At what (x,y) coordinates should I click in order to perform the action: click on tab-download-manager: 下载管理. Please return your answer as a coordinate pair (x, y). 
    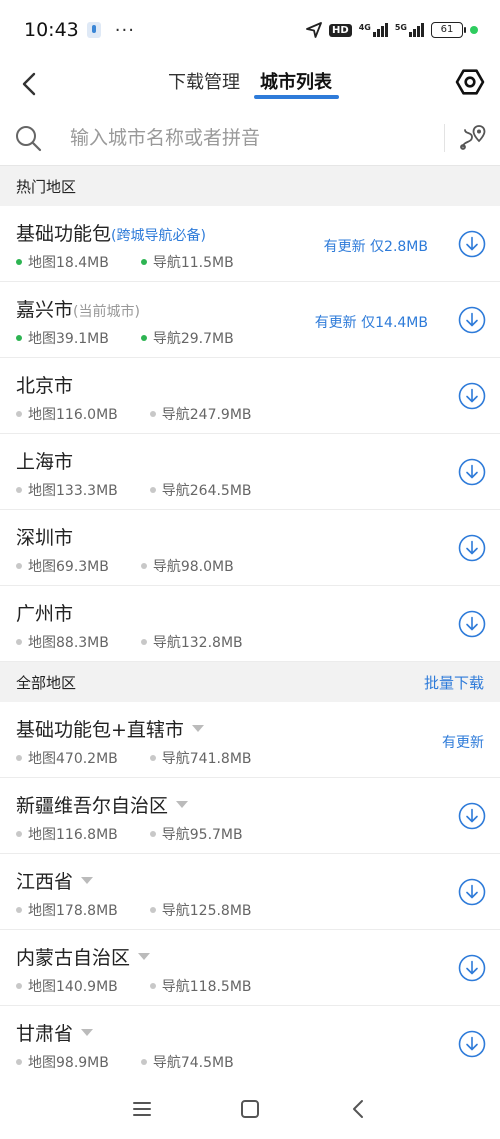
    Looking at the image, I should click on (204, 81).